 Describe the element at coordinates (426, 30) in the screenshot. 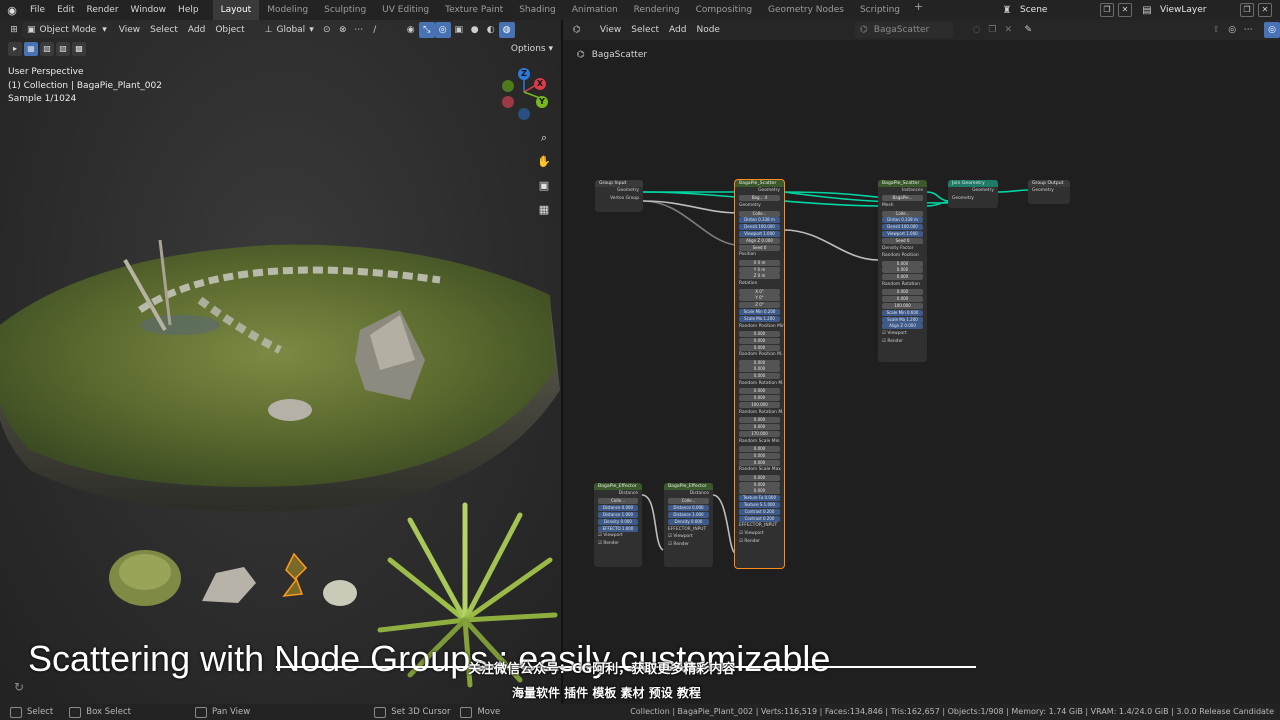

I see `gizmo-toggle-icon: ⤡` at that location.